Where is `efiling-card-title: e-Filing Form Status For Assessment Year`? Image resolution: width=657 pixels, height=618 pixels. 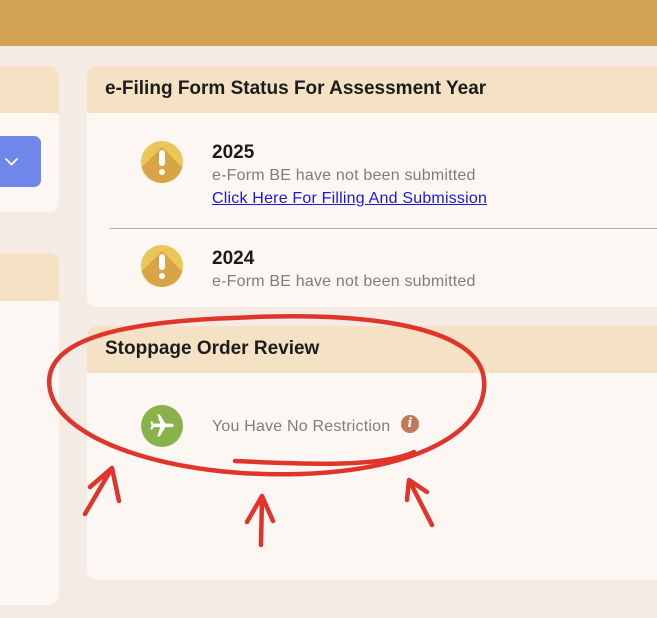 efiling-card-title: e-Filing Form Status For Assessment Year is located at coordinates (296, 88).